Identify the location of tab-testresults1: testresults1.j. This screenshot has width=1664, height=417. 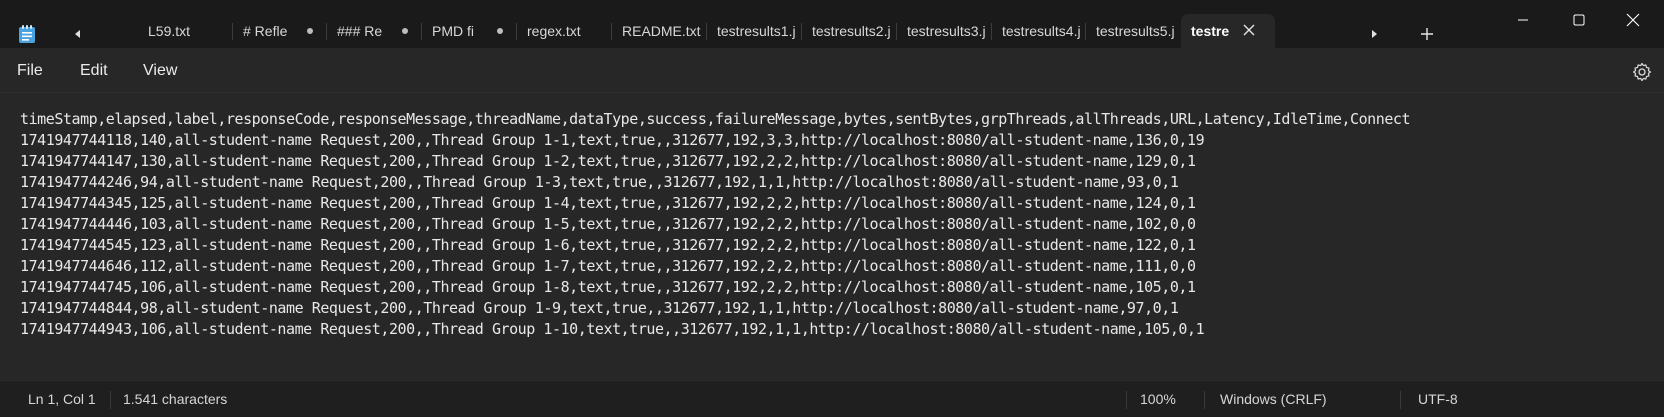
(754, 31).